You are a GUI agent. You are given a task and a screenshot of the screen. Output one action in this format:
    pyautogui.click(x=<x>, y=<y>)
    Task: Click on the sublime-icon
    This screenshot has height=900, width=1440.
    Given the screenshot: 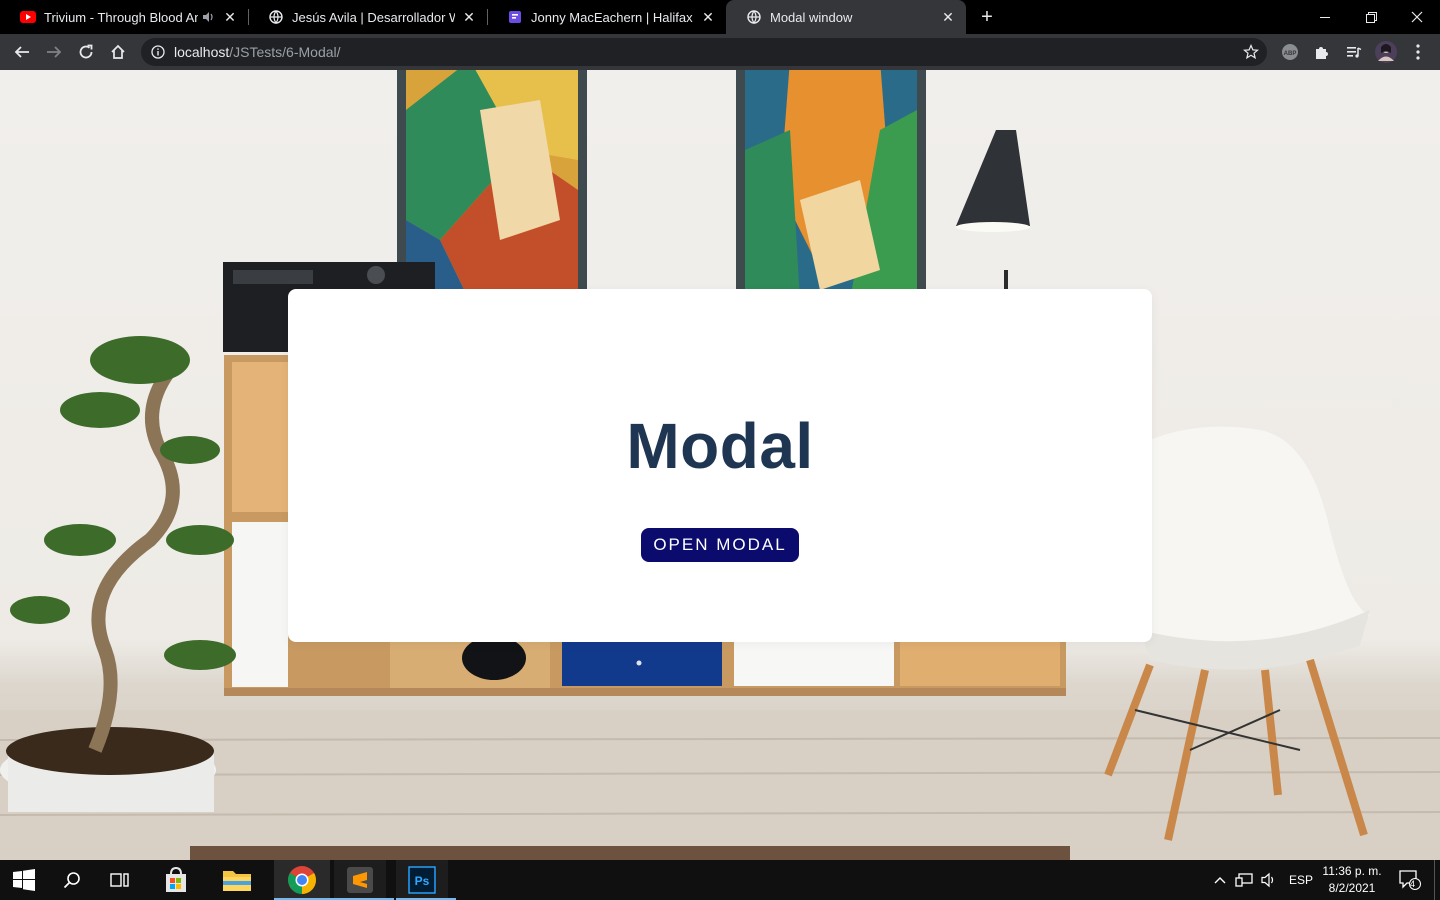 What is the action you would take?
    pyautogui.click(x=364, y=880)
    